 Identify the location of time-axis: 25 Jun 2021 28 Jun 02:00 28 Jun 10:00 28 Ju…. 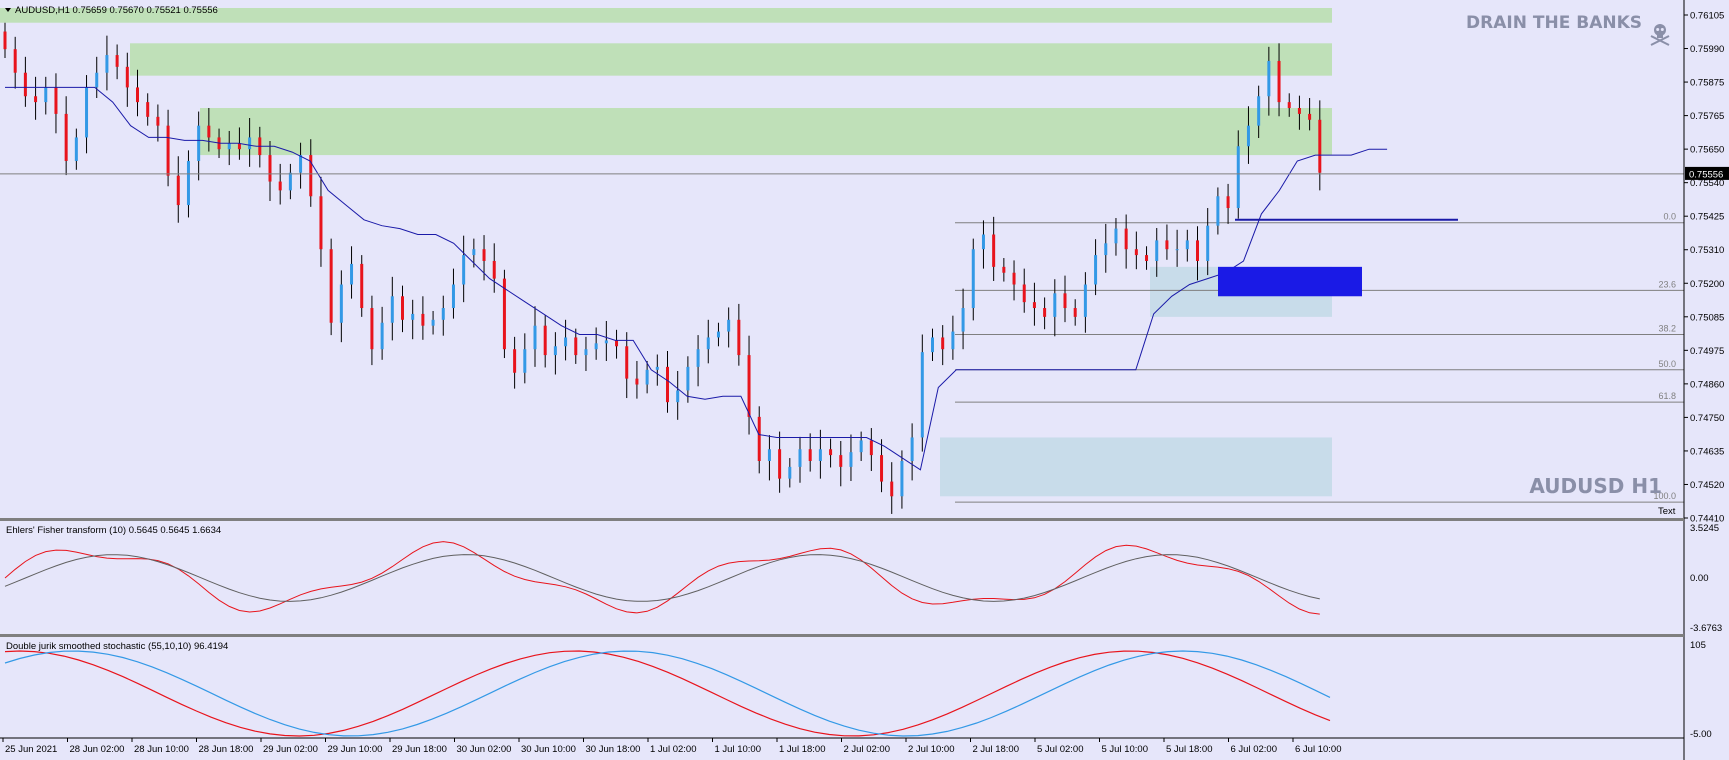
(671, 746).